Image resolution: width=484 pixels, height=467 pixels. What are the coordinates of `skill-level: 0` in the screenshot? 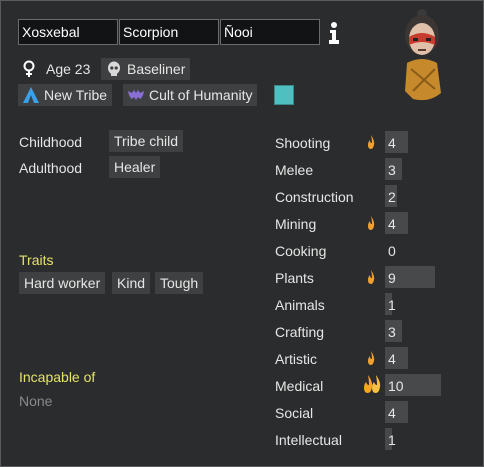 It's located at (392, 251).